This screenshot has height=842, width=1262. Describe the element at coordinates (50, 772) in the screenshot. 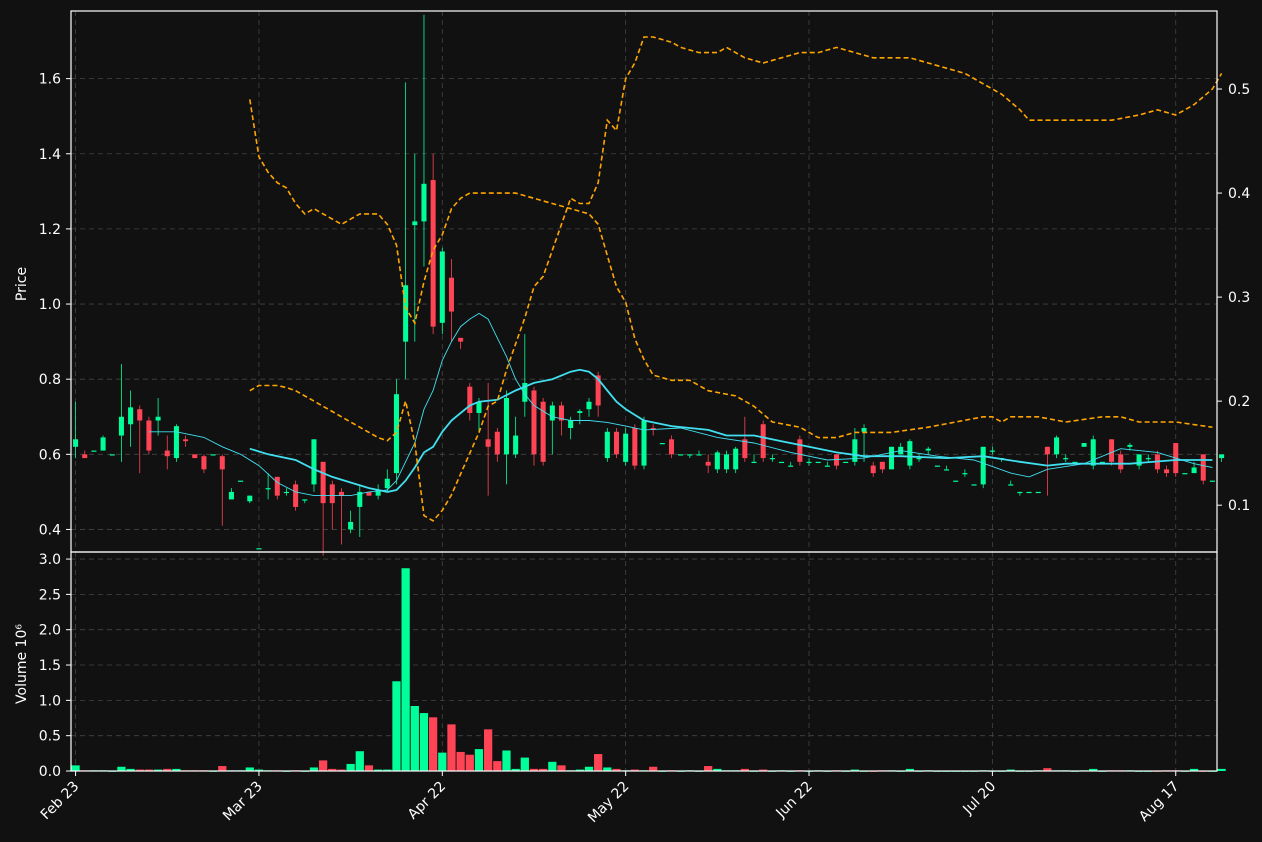

I see `volume-tick-label: 0.0` at that location.